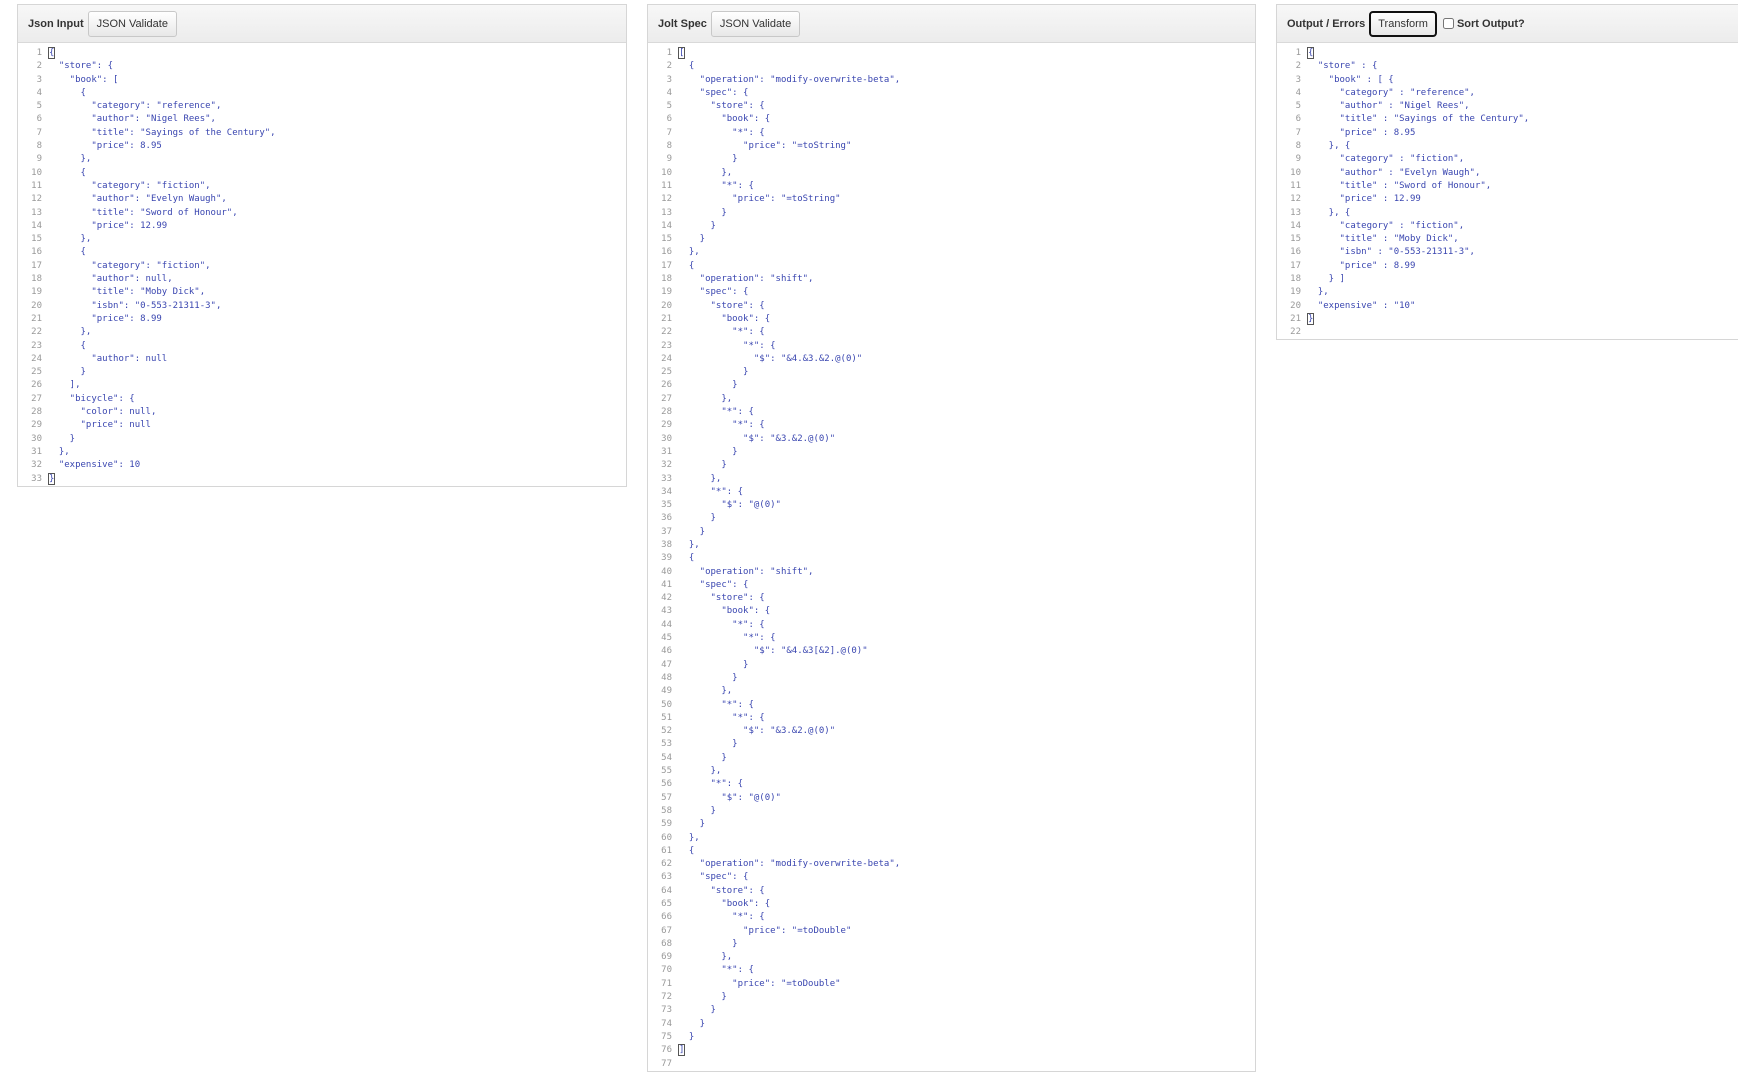 Image resolution: width=1738 pixels, height=1079 pixels. Describe the element at coordinates (105, 146) in the screenshot. I see `code-text: "price": 8.95` at that location.